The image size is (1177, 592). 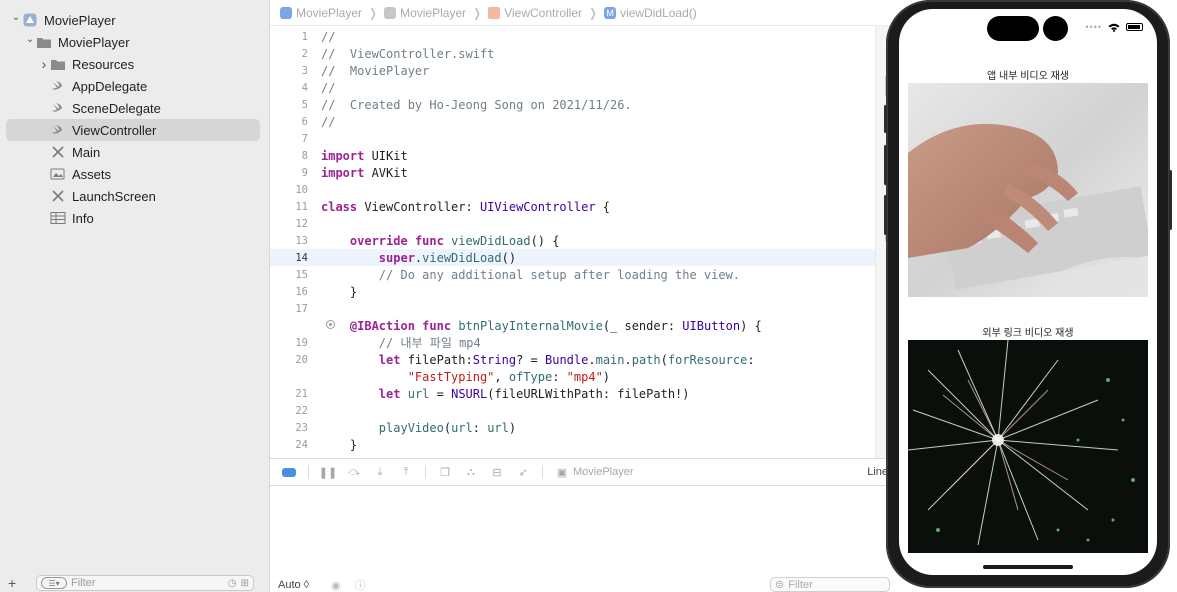 What do you see at coordinates (1028, 331) in the screenshot?
I see `external-video-button: 외부 링크 비디오 재생` at bounding box center [1028, 331].